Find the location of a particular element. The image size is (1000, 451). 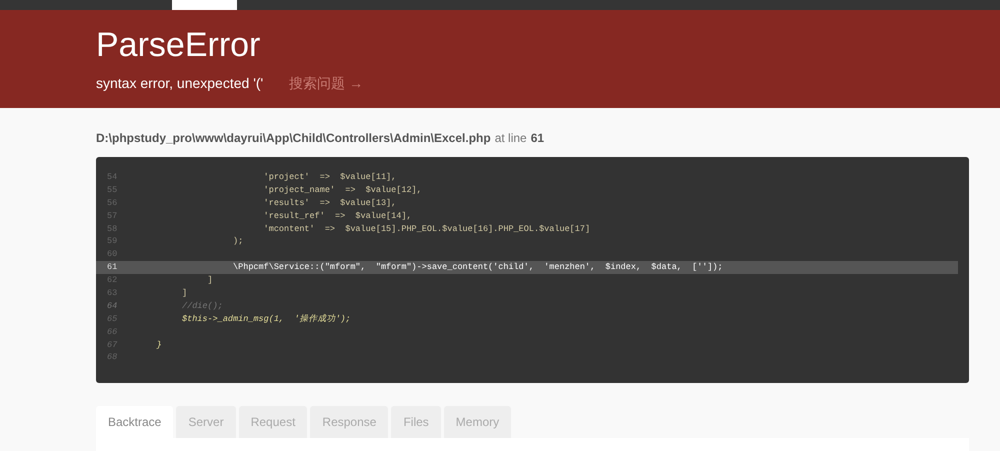

tab: Response is located at coordinates (349, 422).